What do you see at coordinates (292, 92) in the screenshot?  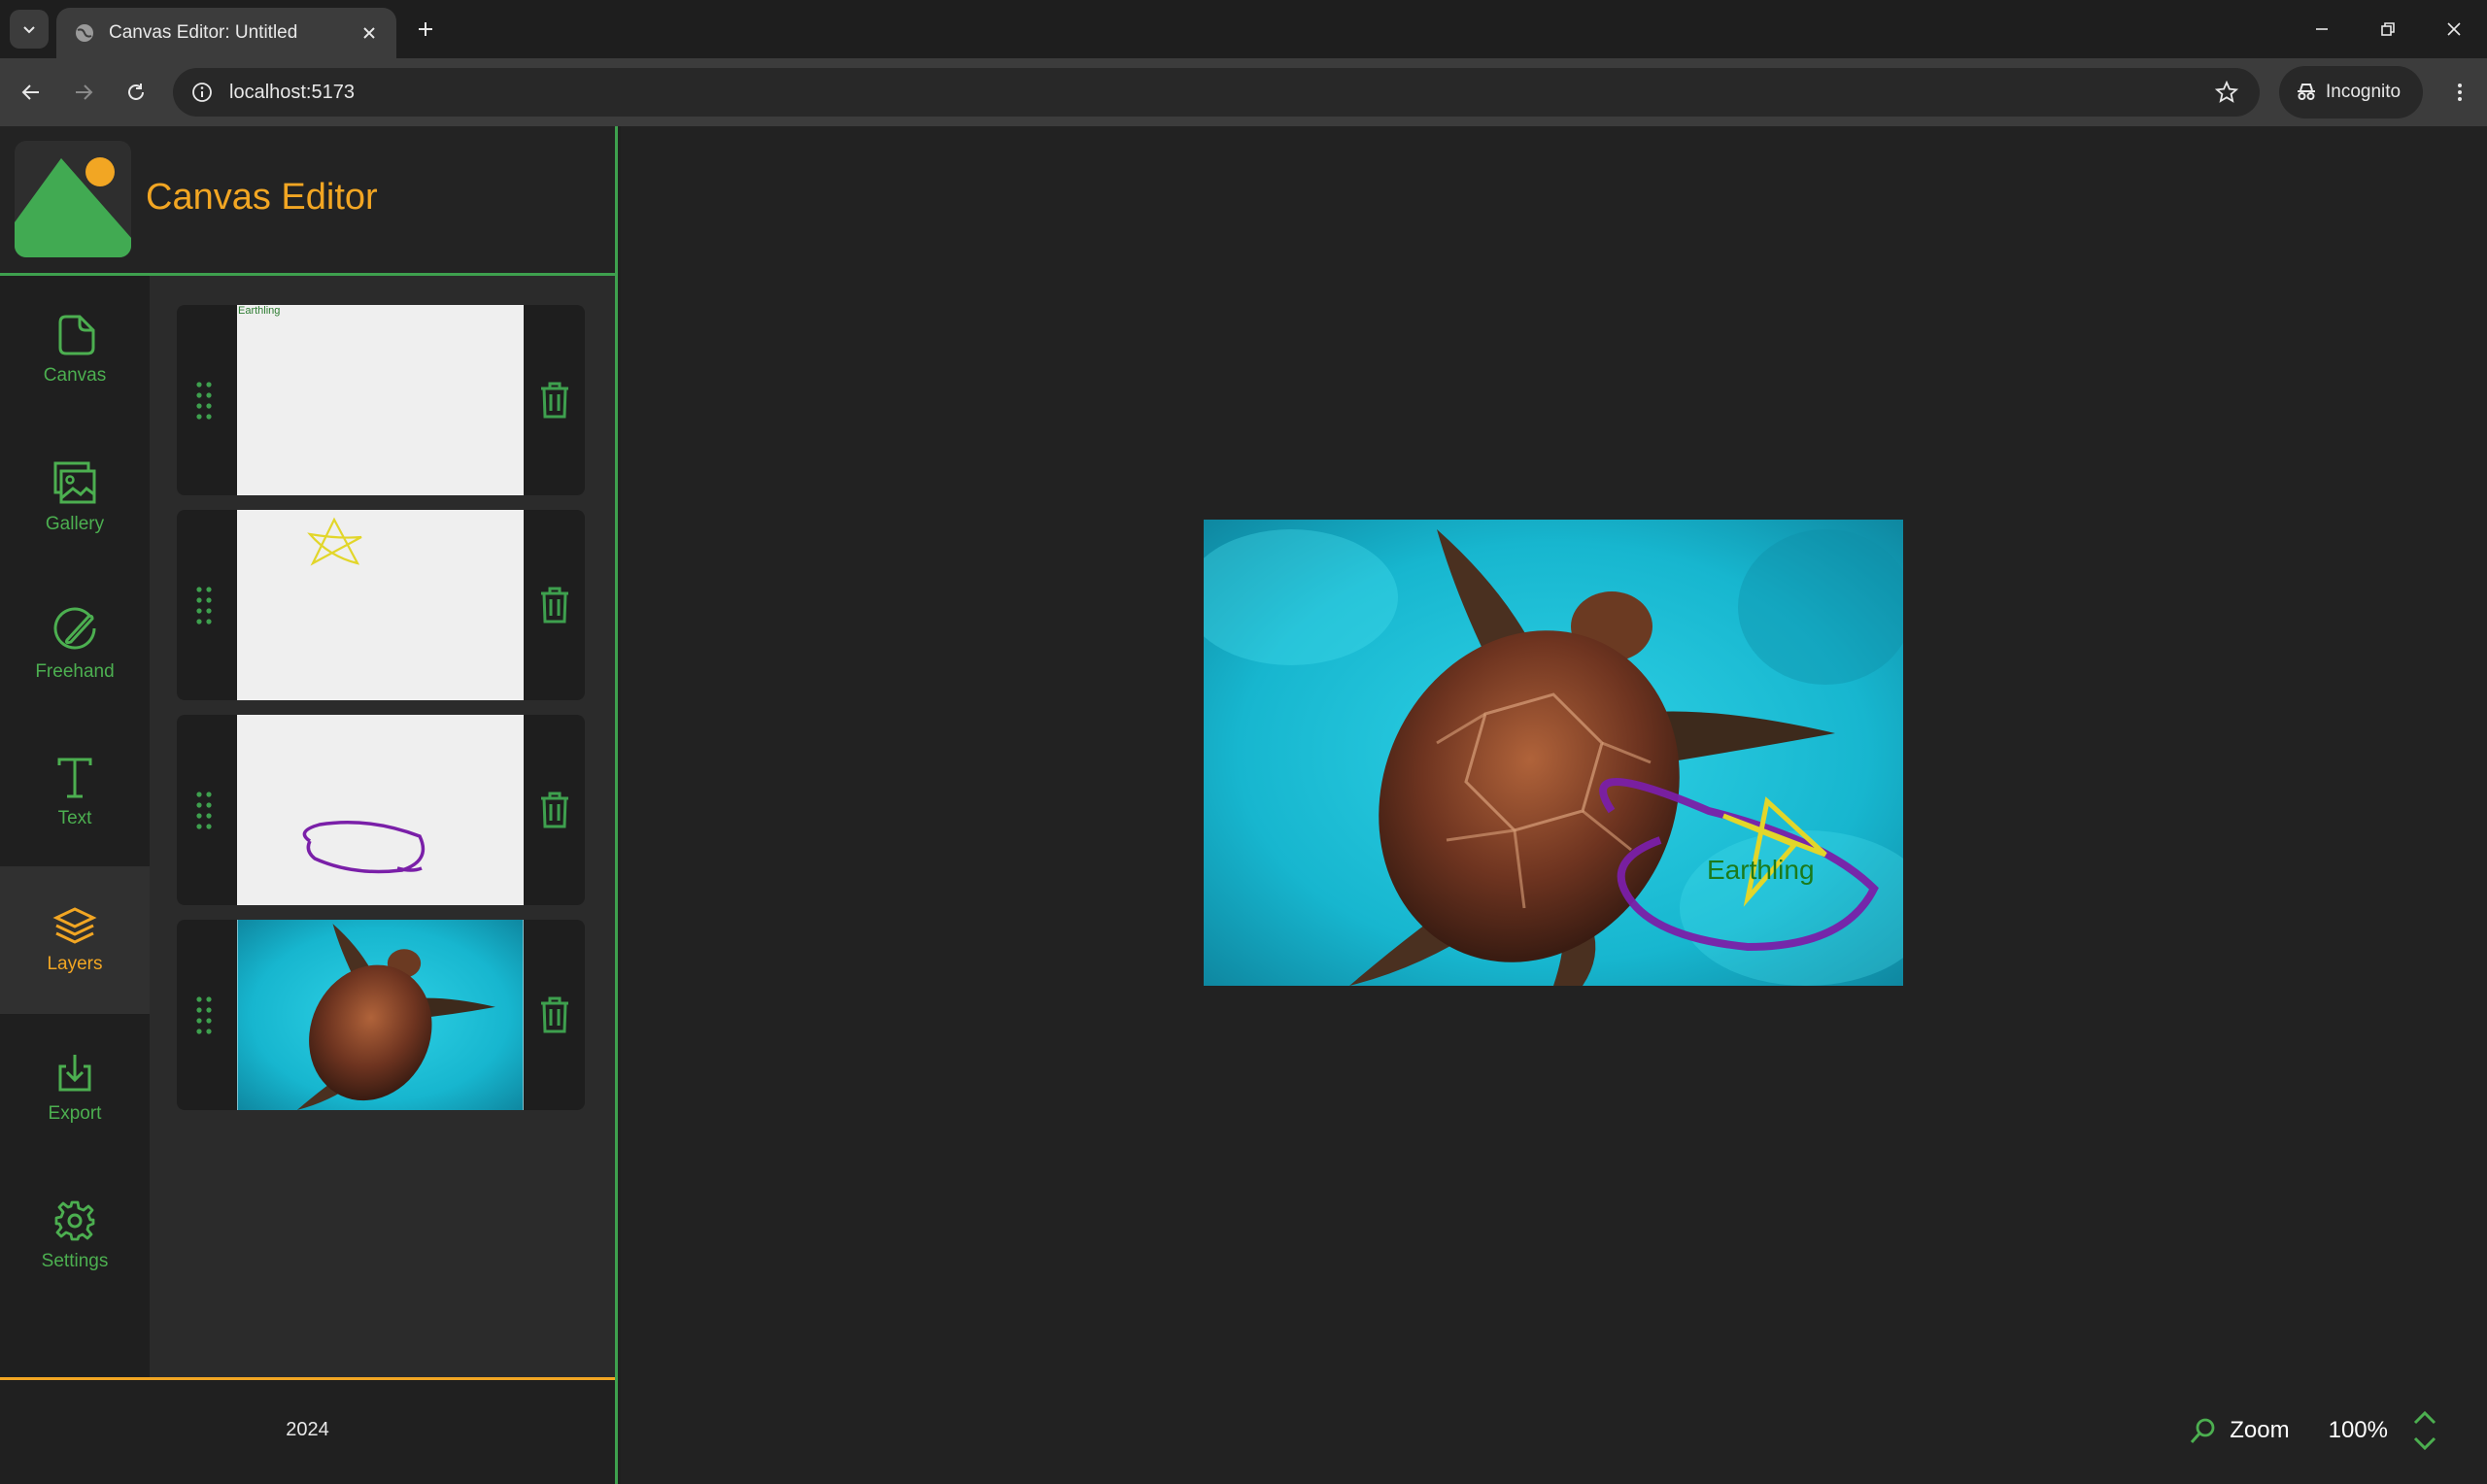 I see `url-text: localhost:5173` at bounding box center [292, 92].